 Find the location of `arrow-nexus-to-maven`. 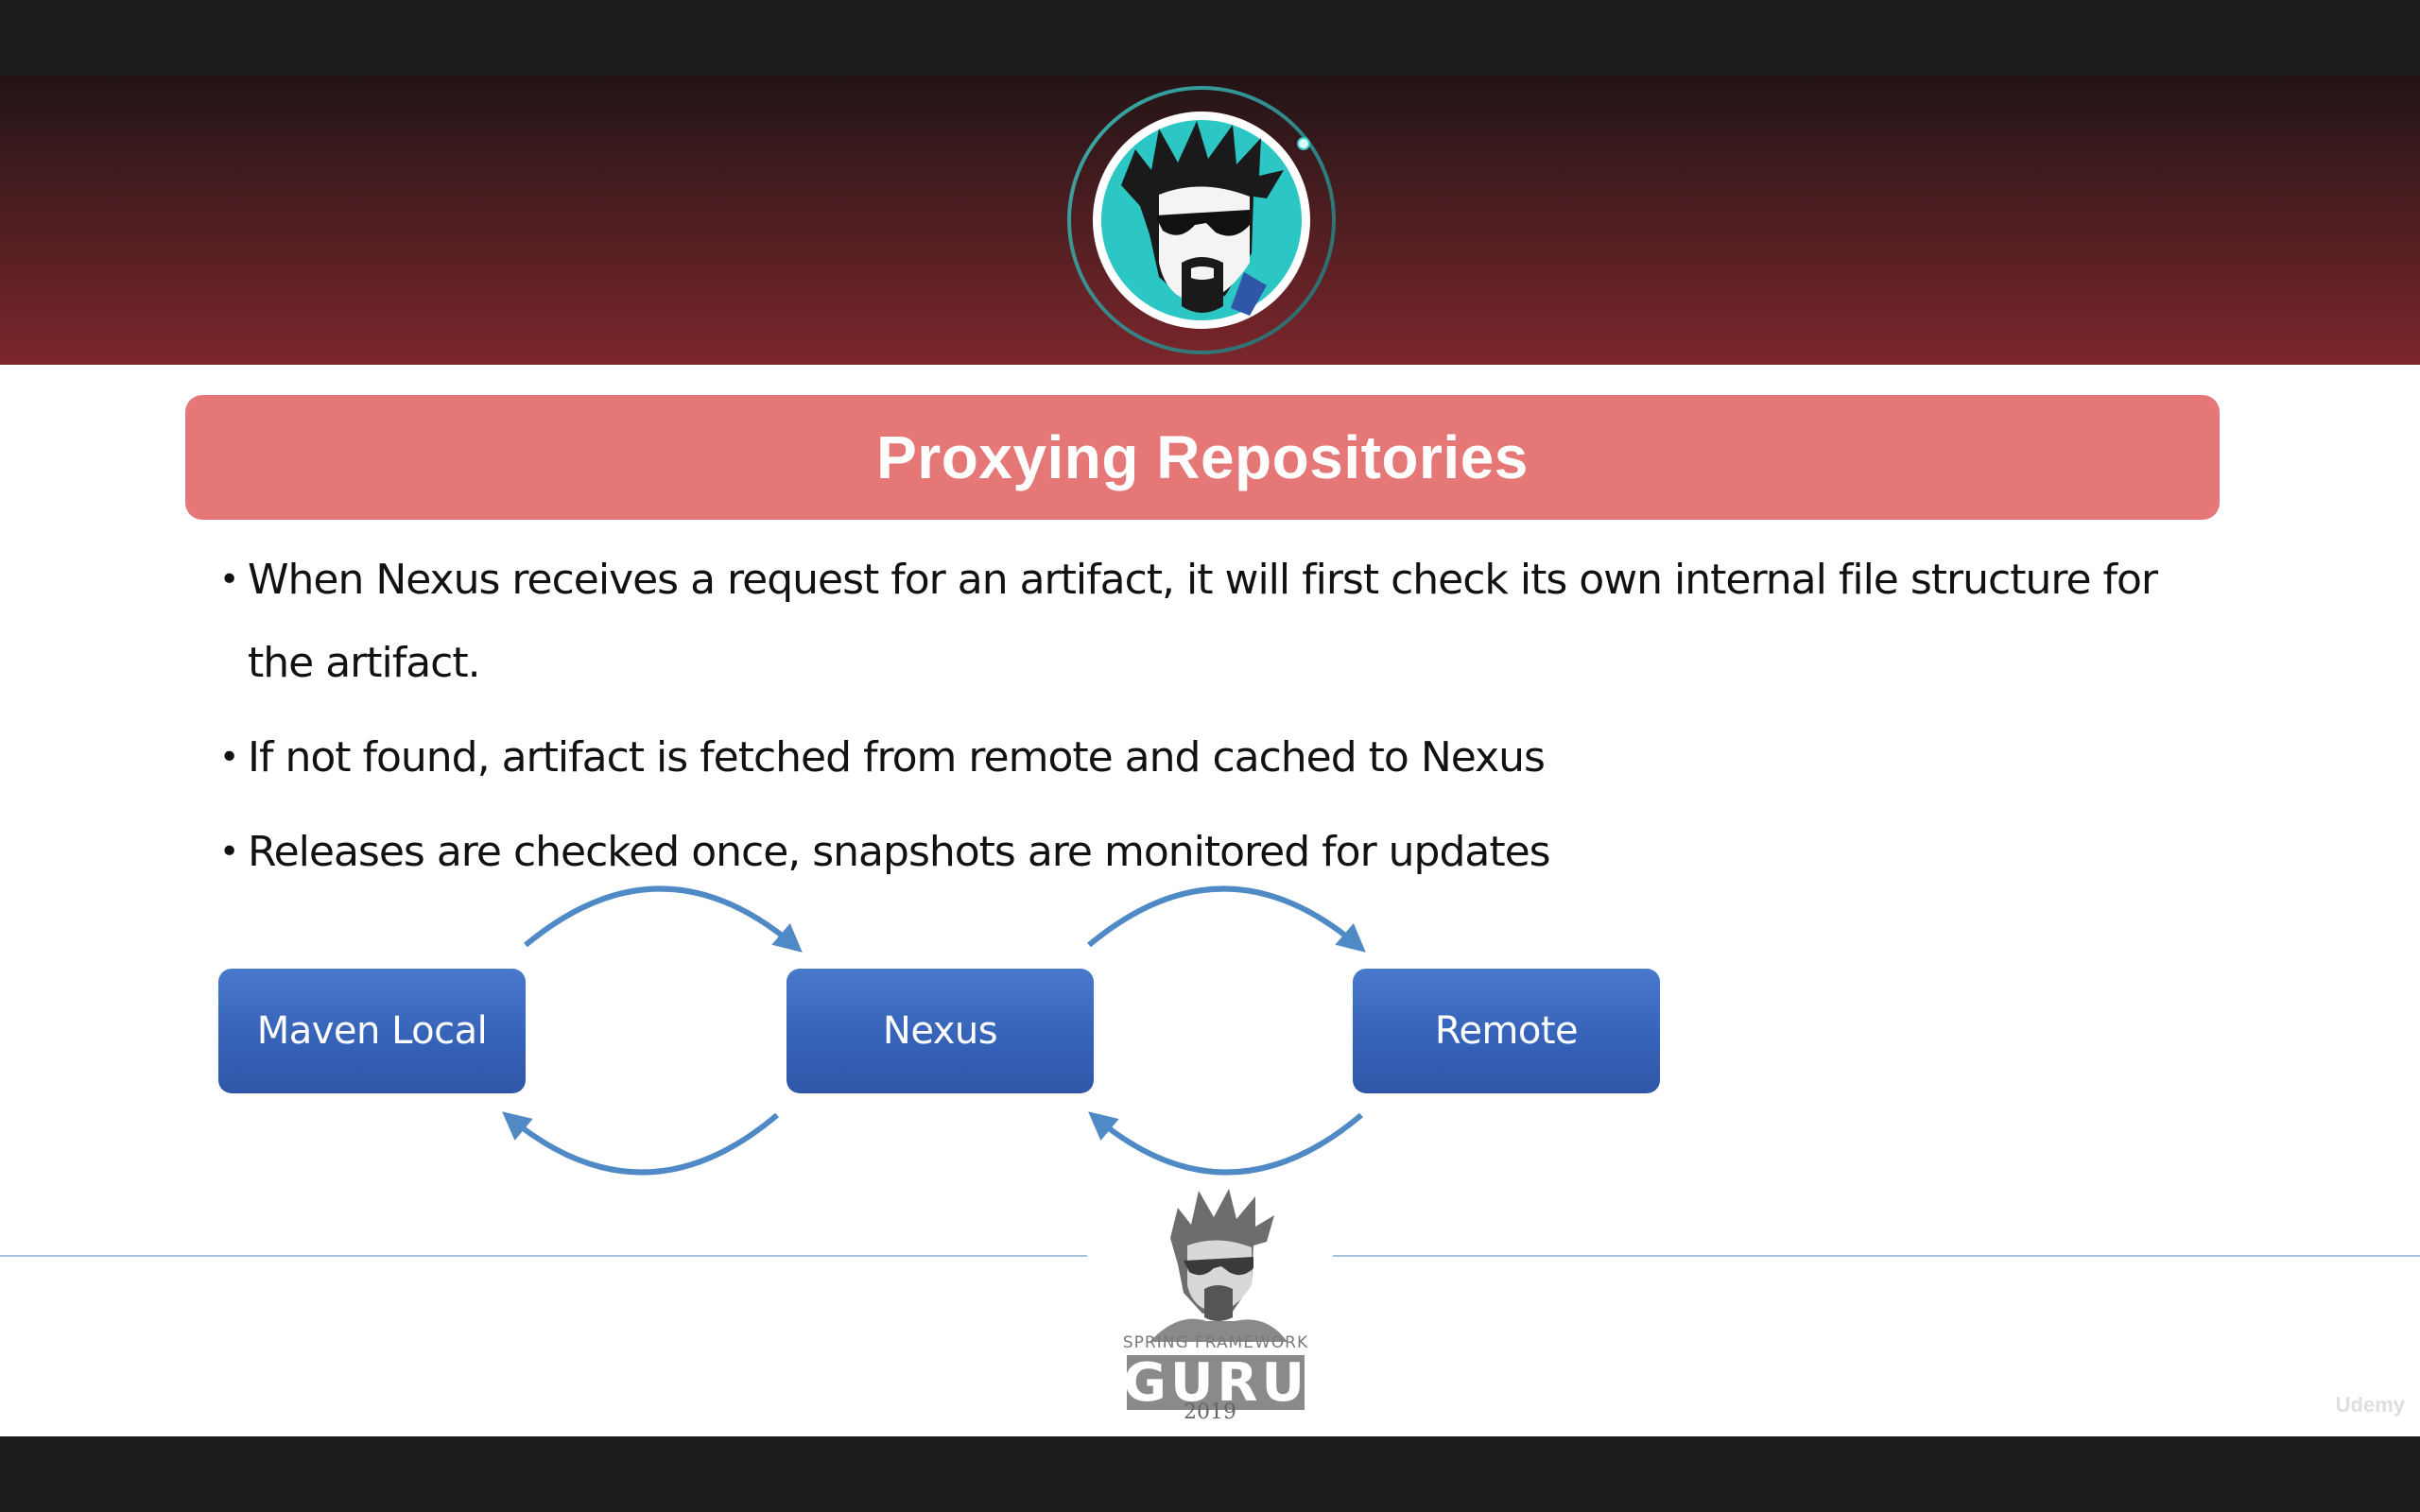

arrow-nexus-to-maven is located at coordinates (640, 1143).